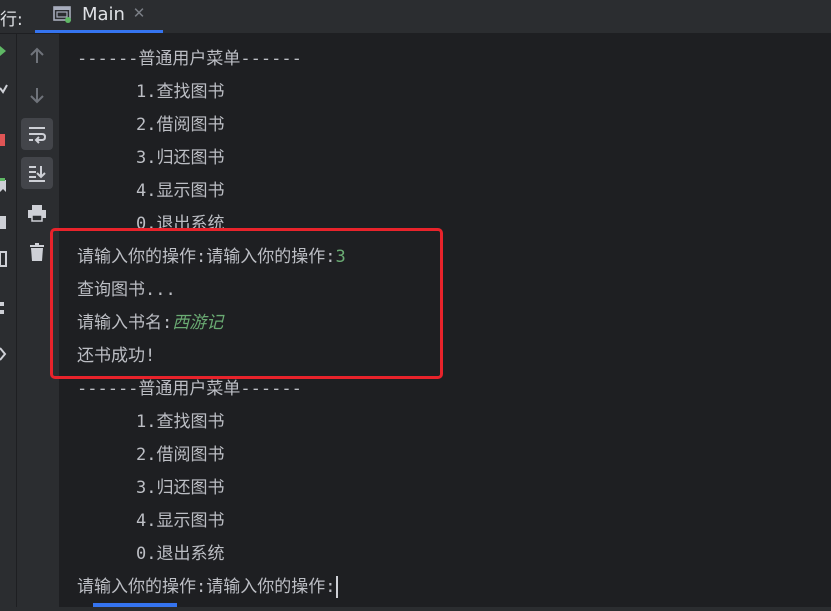 The width and height of the screenshot is (831, 611). I want to click on active-tab-indicator, so click(99, 31).